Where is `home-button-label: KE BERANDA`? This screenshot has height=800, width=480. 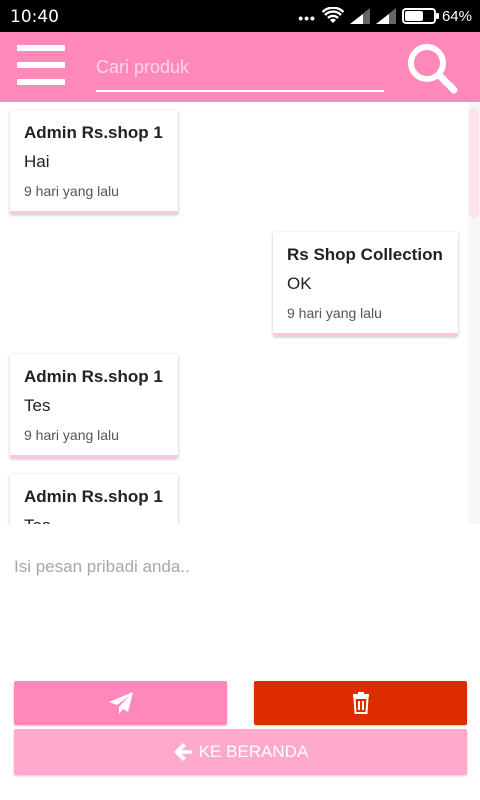
home-button-label: KE BERANDA is located at coordinates (253, 751).